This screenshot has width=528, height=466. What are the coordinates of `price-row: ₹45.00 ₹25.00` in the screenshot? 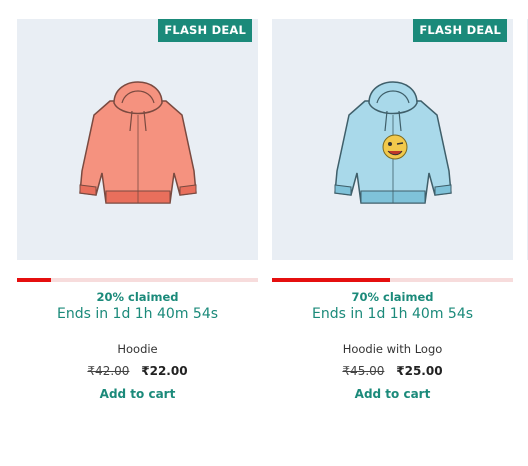 It's located at (392, 371).